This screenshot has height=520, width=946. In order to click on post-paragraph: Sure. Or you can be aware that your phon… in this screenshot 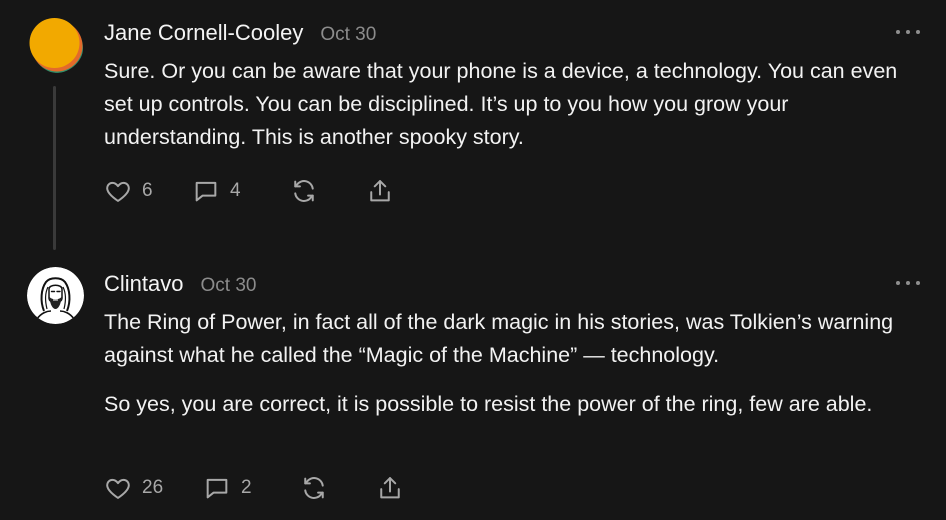, I will do `click(501, 104)`.